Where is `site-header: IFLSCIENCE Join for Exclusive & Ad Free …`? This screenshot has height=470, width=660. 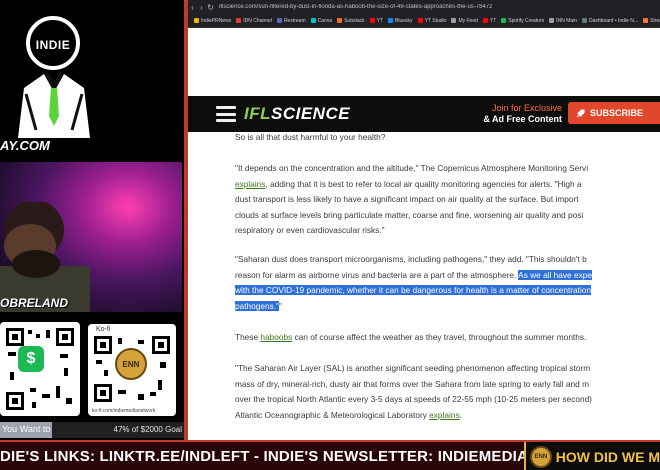
site-header: IFLSCIENCE Join for Exclusive & Ad Free … is located at coordinates (424, 114).